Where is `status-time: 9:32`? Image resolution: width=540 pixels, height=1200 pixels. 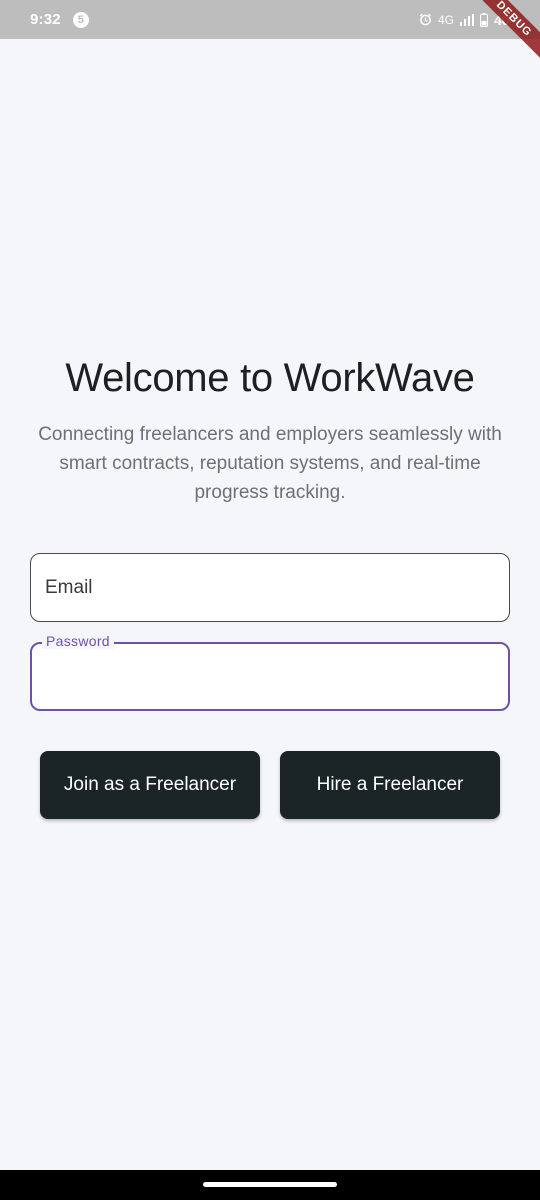 status-time: 9:32 is located at coordinates (45, 19).